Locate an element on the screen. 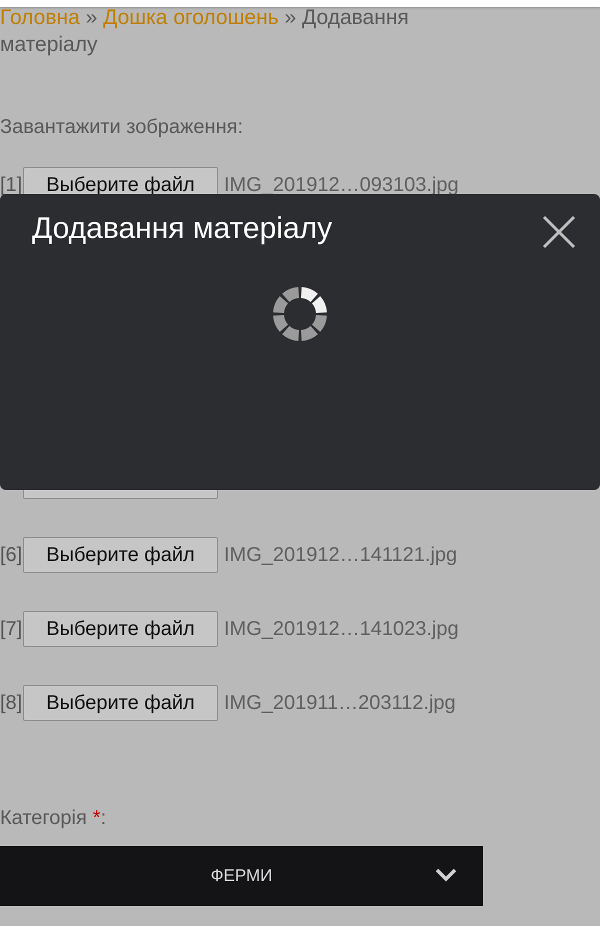 The height and width of the screenshot is (926, 600). upload-label: Завантажити зображення: is located at coordinates (122, 127).